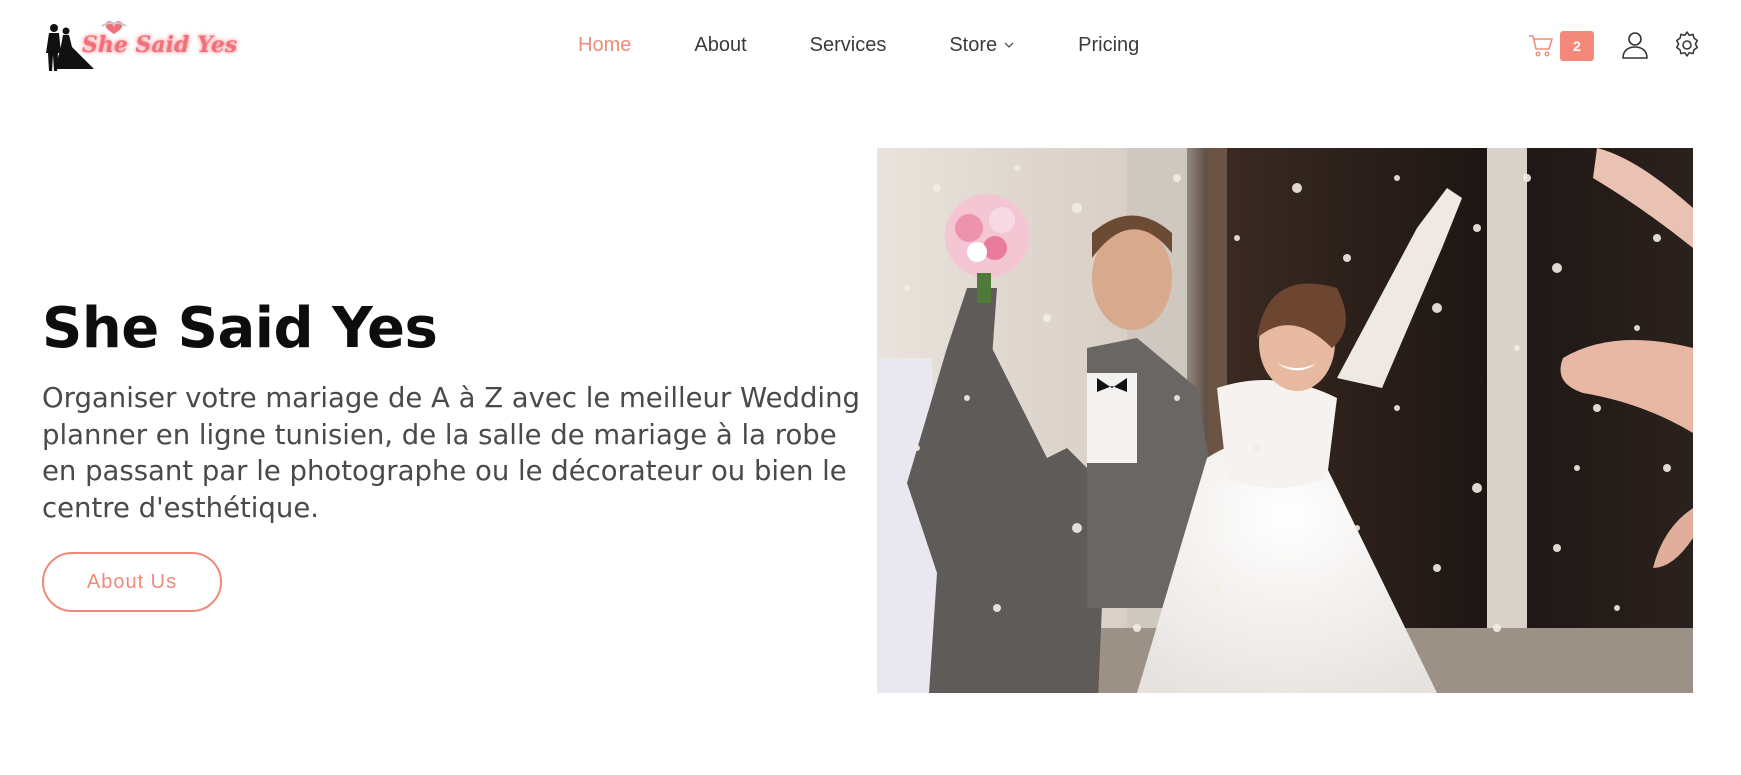  What do you see at coordinates (848, 45) in the screenshot?
I see `nav-services: Services` at bounding box center [848, 45].